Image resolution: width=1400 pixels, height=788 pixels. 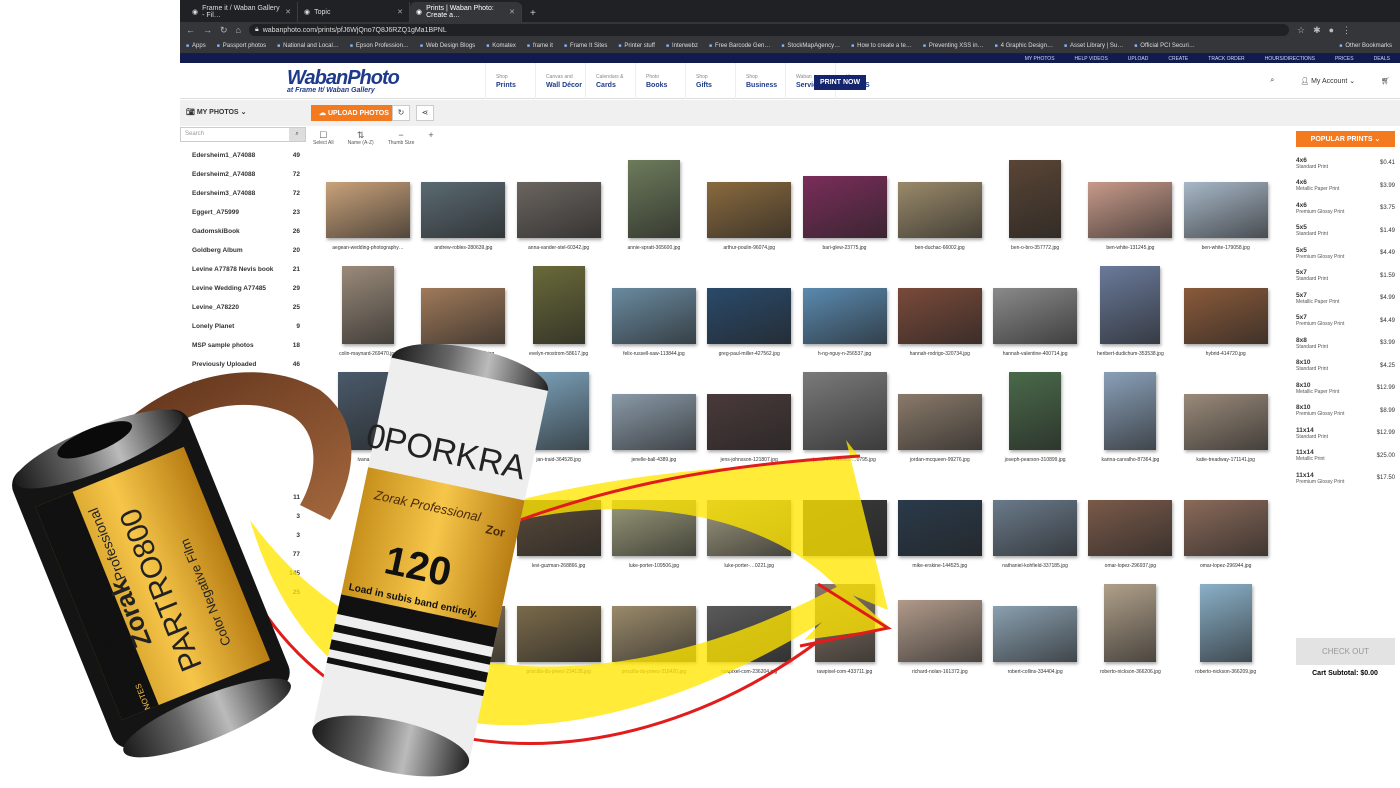 What do you see at coordinates (1345, 208) in the screenshot?
I see `price-row: 4x6 Premium Glossy Print $3.75` at bounding box center [1345, 208].